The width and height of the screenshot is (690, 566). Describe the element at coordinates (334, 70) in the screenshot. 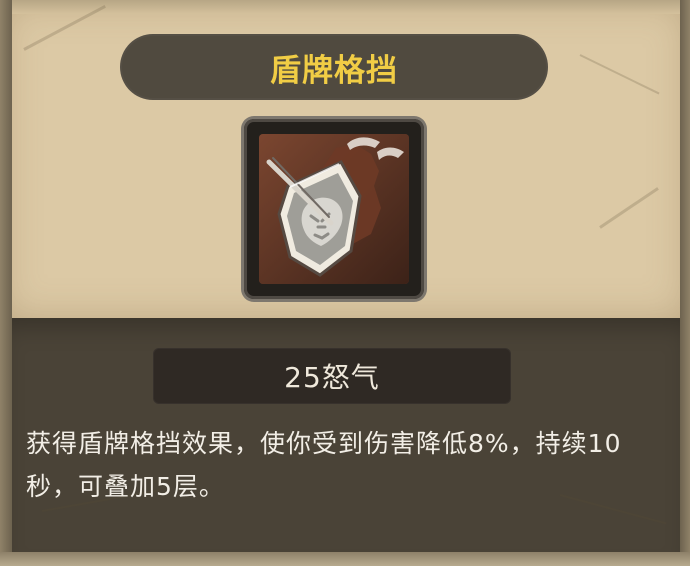

I see `skill-title: 盾牌格挡` at that location.